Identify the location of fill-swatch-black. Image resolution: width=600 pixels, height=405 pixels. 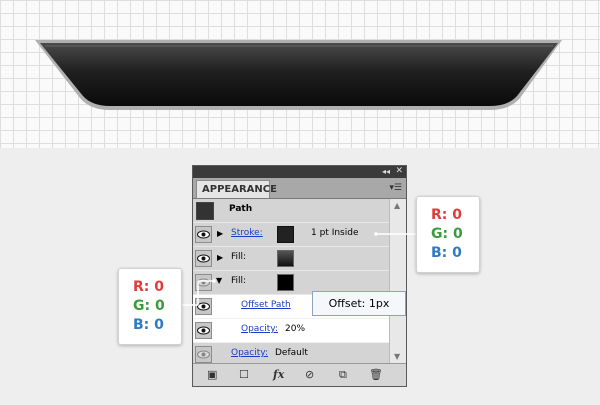
(285, 282).